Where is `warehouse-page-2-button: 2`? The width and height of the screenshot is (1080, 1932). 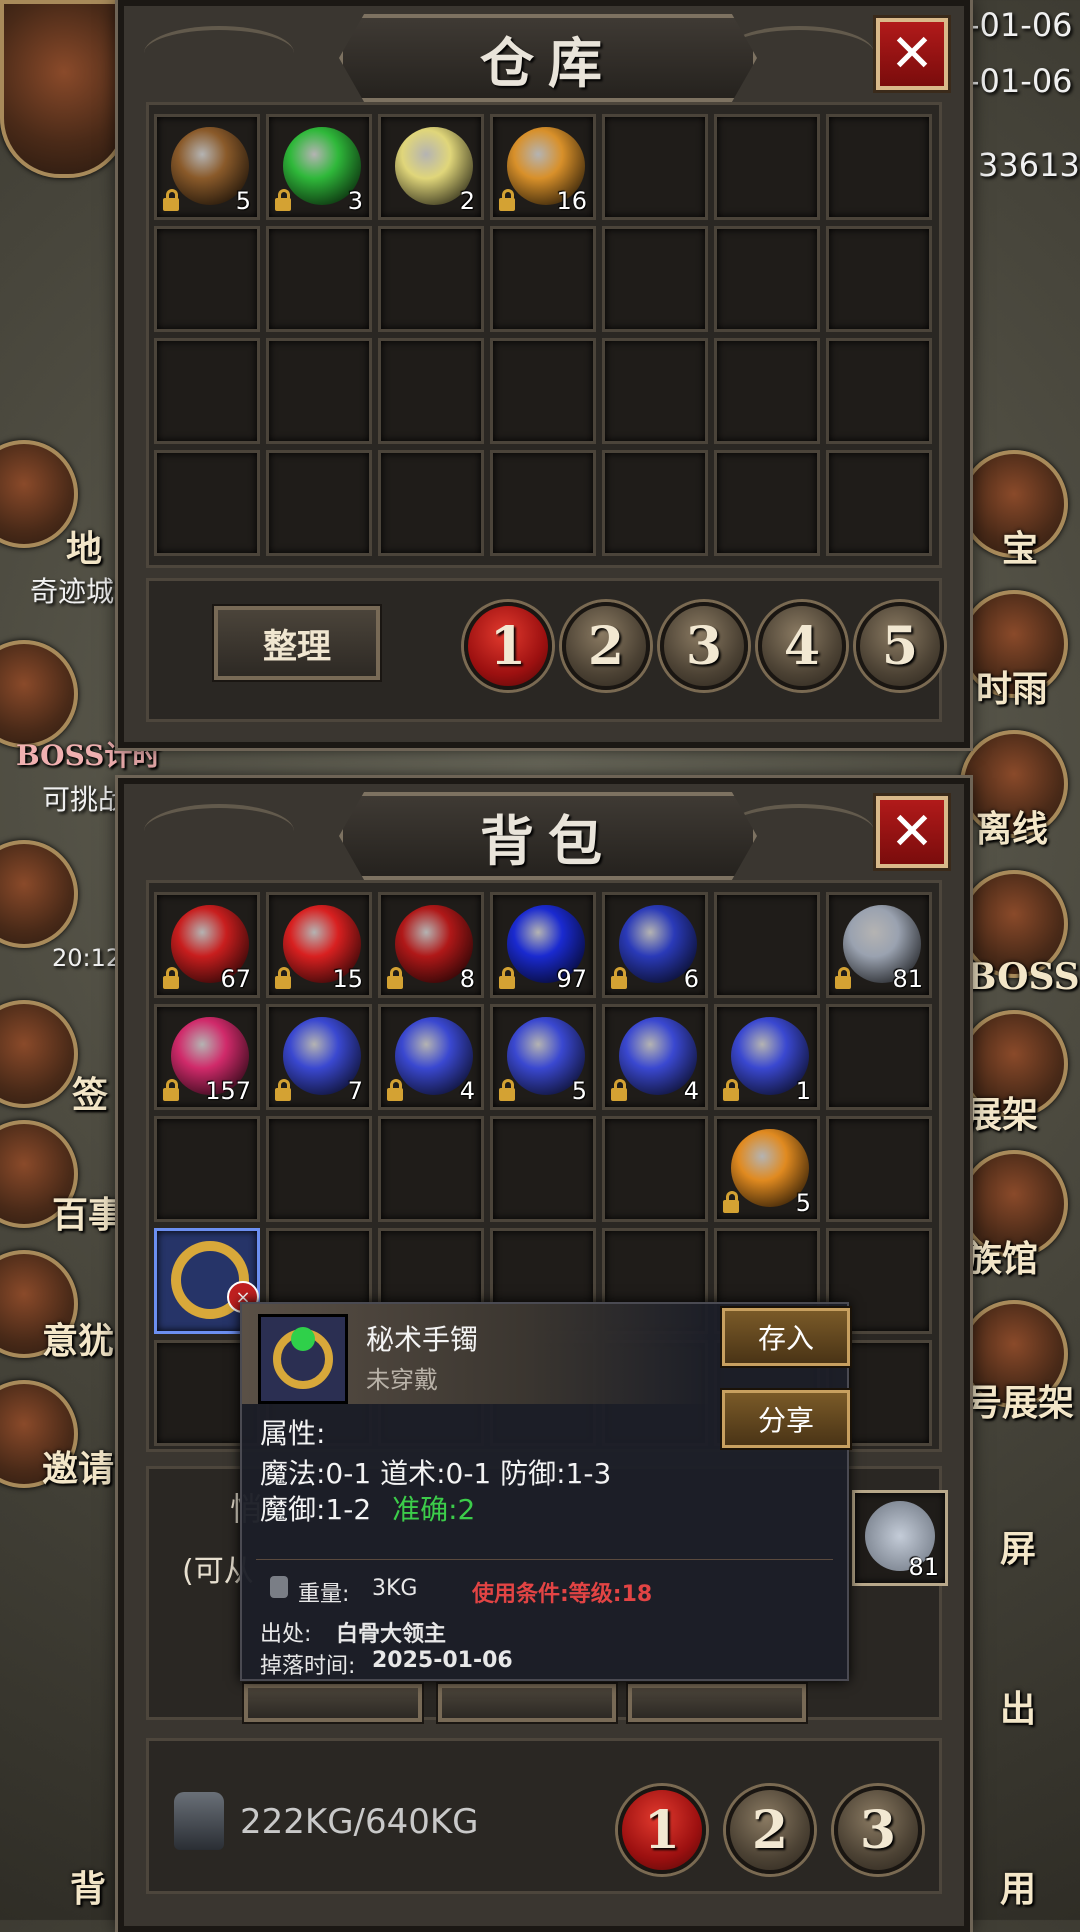 warehouse-page-2-button: 2 is located at coordinates (606, 646).